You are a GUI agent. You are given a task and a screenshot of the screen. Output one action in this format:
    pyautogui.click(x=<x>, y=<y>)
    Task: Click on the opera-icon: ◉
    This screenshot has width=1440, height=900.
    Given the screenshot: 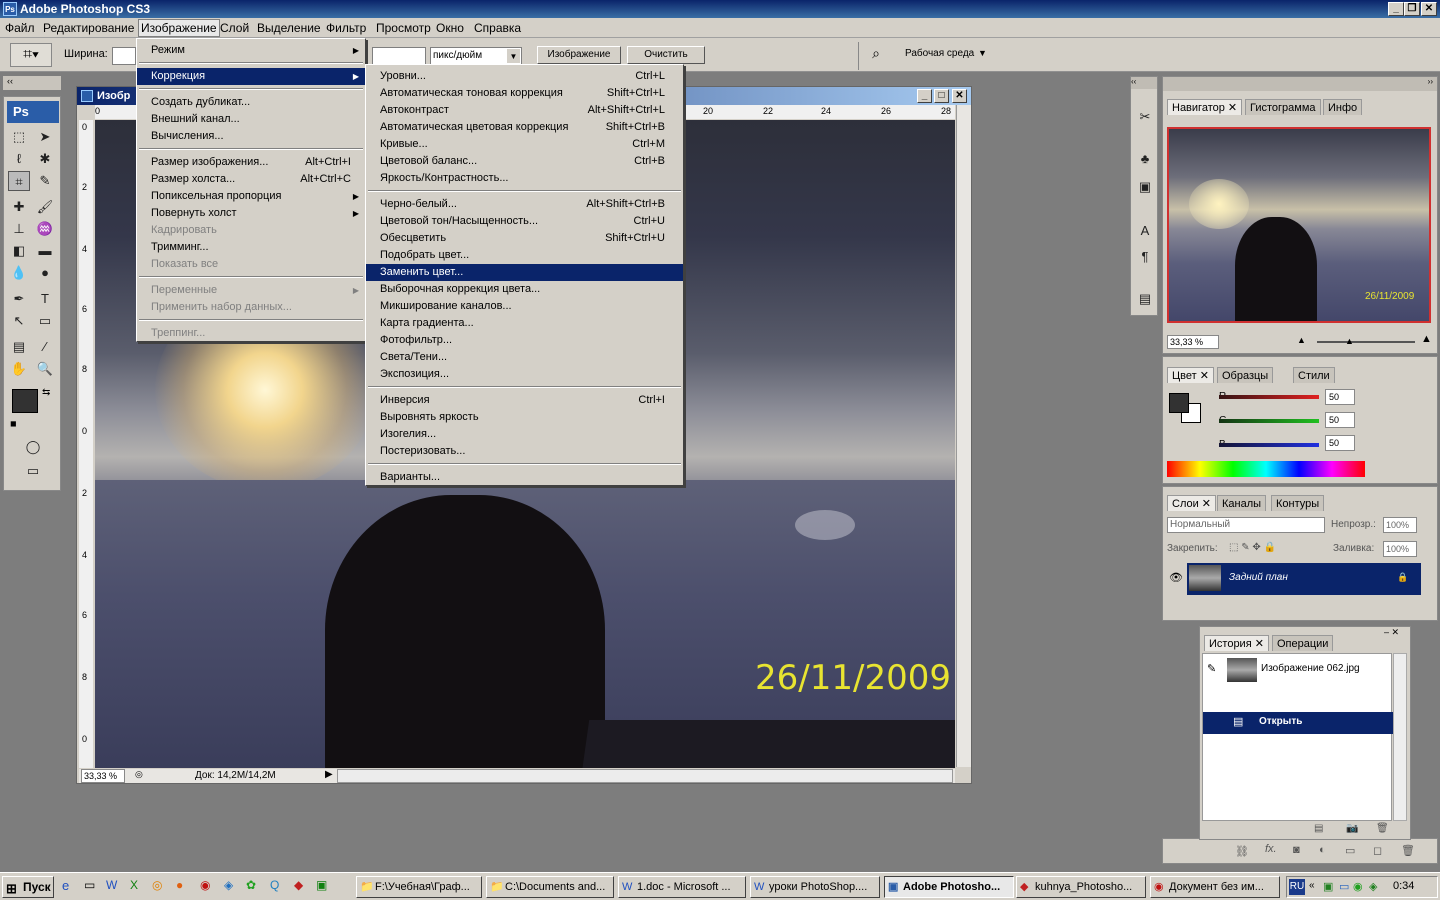 What is the action you would take?
    pyautogui.click(x=205, y=885)
    